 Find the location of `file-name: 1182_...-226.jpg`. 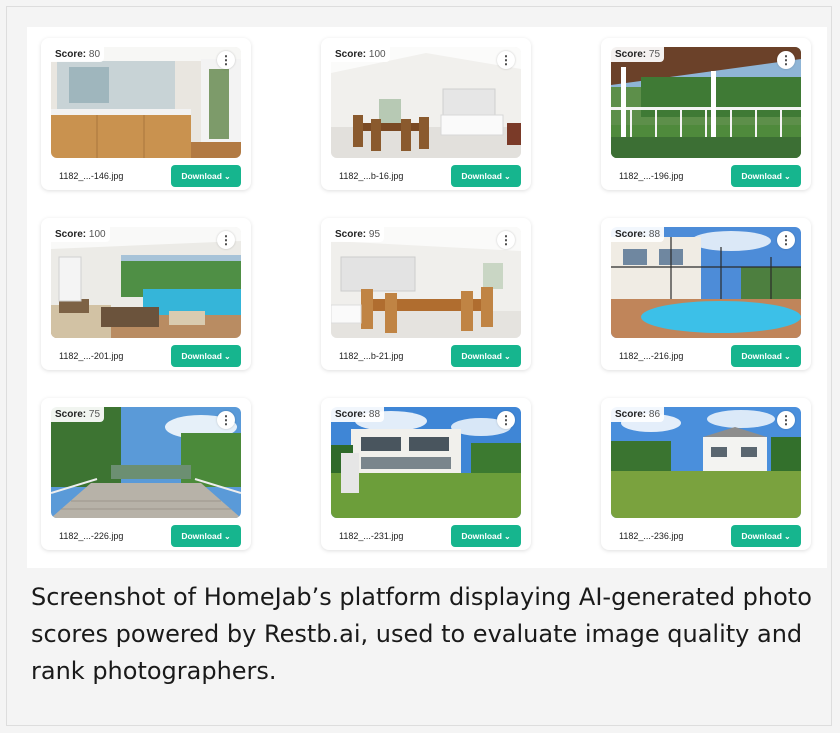

file-name: 1182_...-226.jpg is located at coordinates (91, 536).